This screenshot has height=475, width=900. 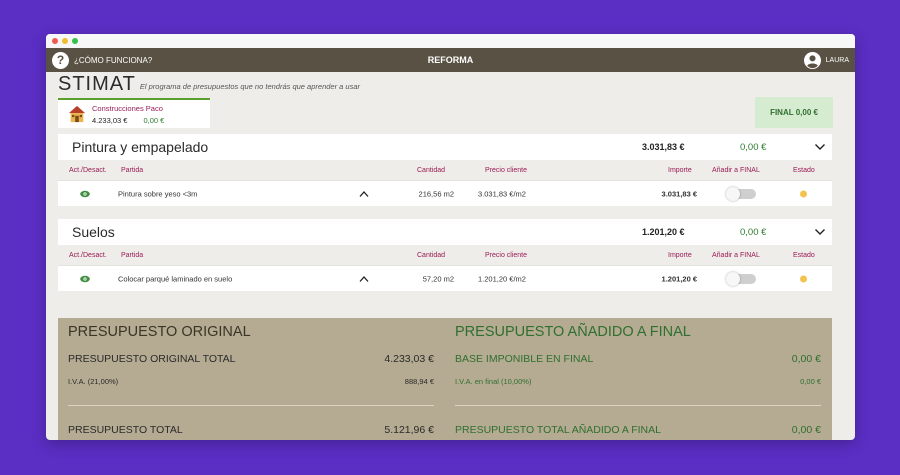 I want to click on summary-final-grand-total: PRESUPUESTO TOTAL AÑADIDO A FINAL 0,00 €, so click(x=638, y=430).